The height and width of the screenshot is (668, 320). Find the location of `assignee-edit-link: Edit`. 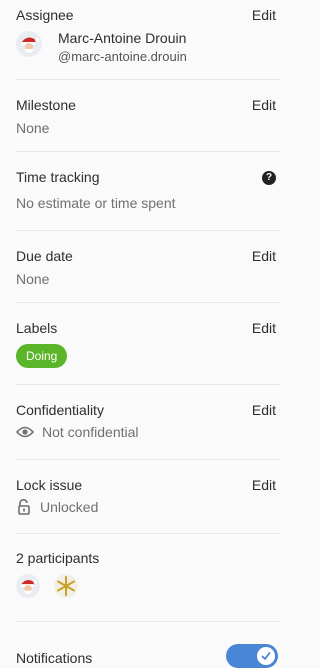

assignee-edit-link: Edit is located at coordinates (264, 15).